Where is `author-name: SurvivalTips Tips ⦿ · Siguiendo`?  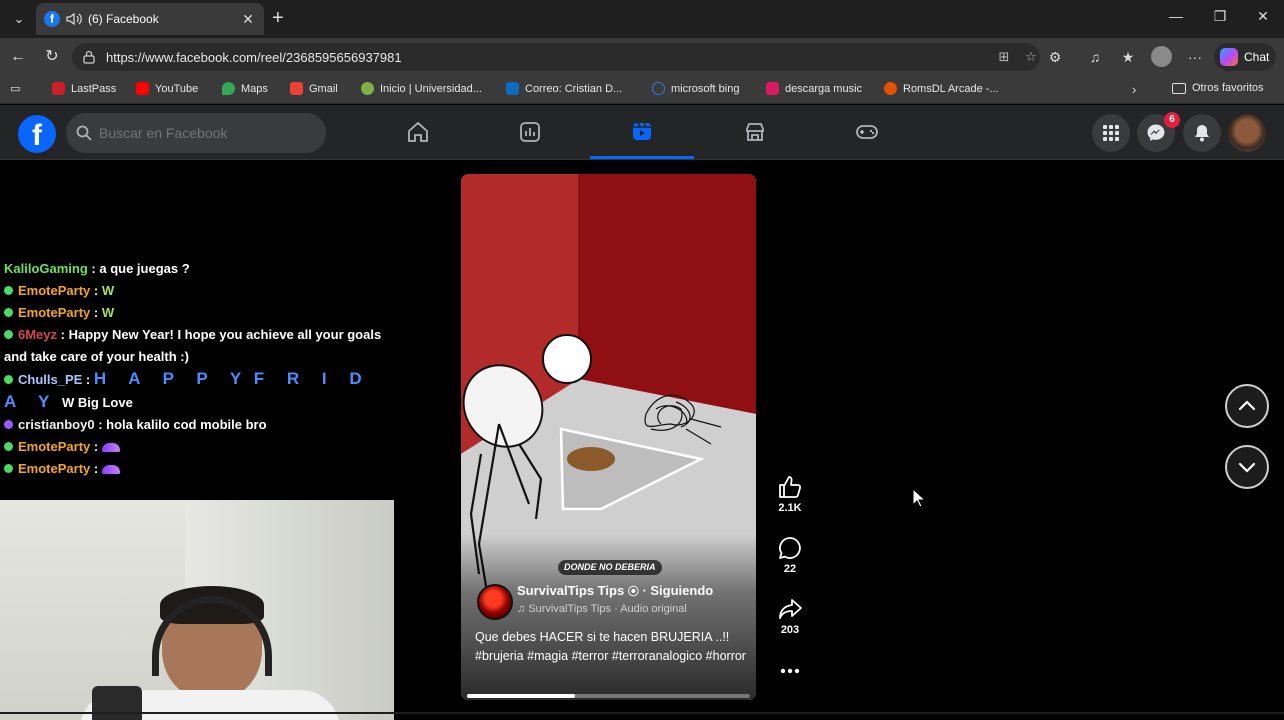 author-name: SurvivalTips Tips ⦿ · Siguiendo is located at coordinates (615, 591).